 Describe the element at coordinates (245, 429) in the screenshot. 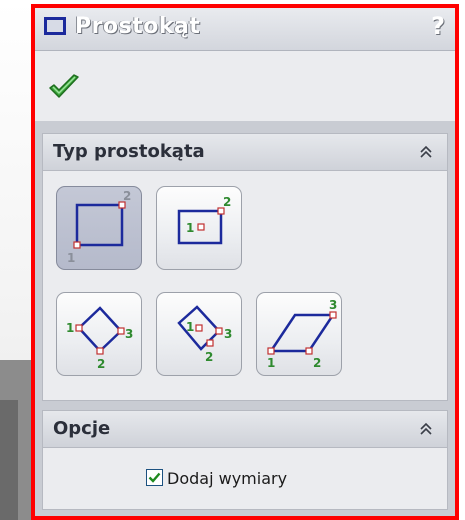

I see `options-group-header: Opcje` at that location.